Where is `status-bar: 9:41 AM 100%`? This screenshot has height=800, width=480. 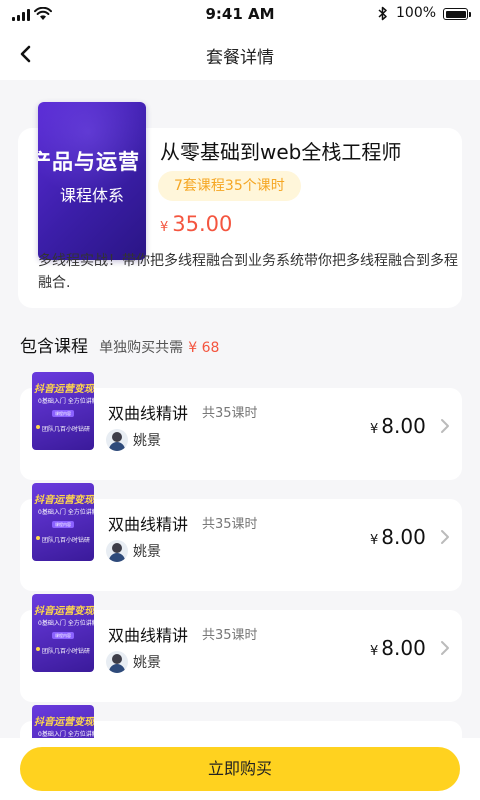 status-bar: 9:41 AM 100% is located at coordinates (240, 14).